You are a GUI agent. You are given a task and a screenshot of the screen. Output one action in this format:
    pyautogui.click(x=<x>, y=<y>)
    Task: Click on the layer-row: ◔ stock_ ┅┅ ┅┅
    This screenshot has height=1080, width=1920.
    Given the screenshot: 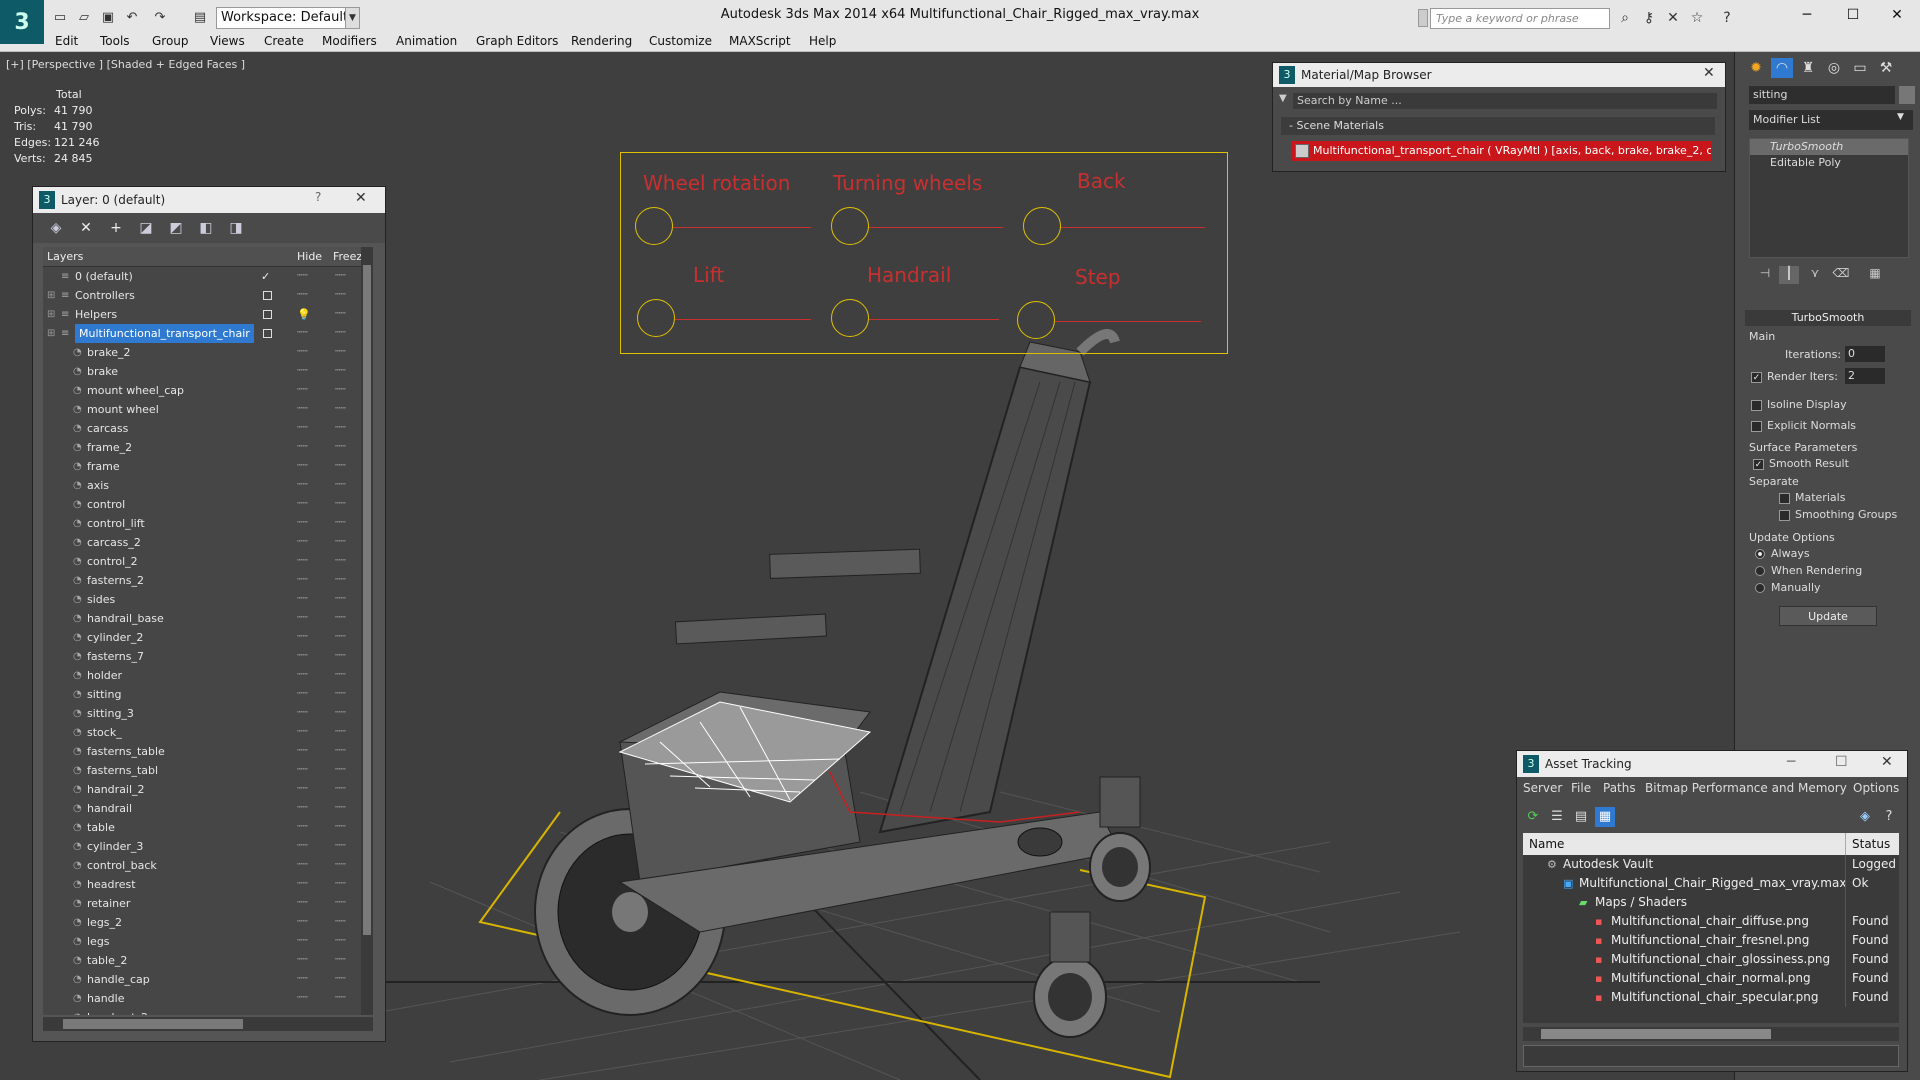 What is the action you would take?
    pyautogui.click(x=202, y=732)
    